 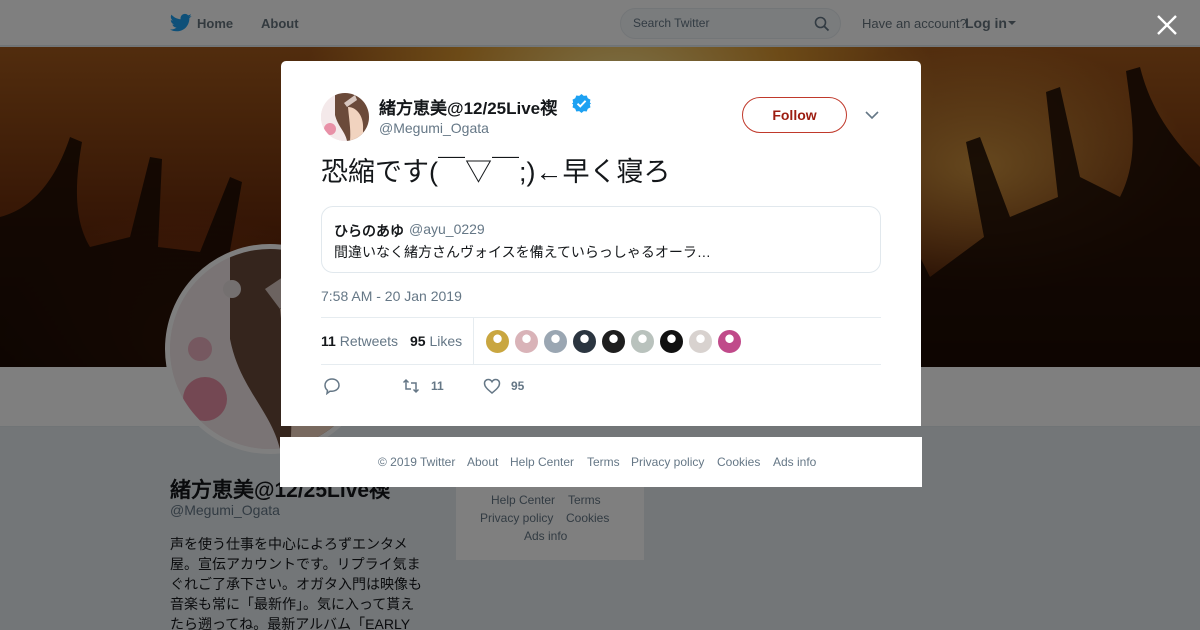 What do you see at coordinates (471, 387) in the screenshot?
I see `tweet-actions: 11 95` at bounding box center [471, 387].